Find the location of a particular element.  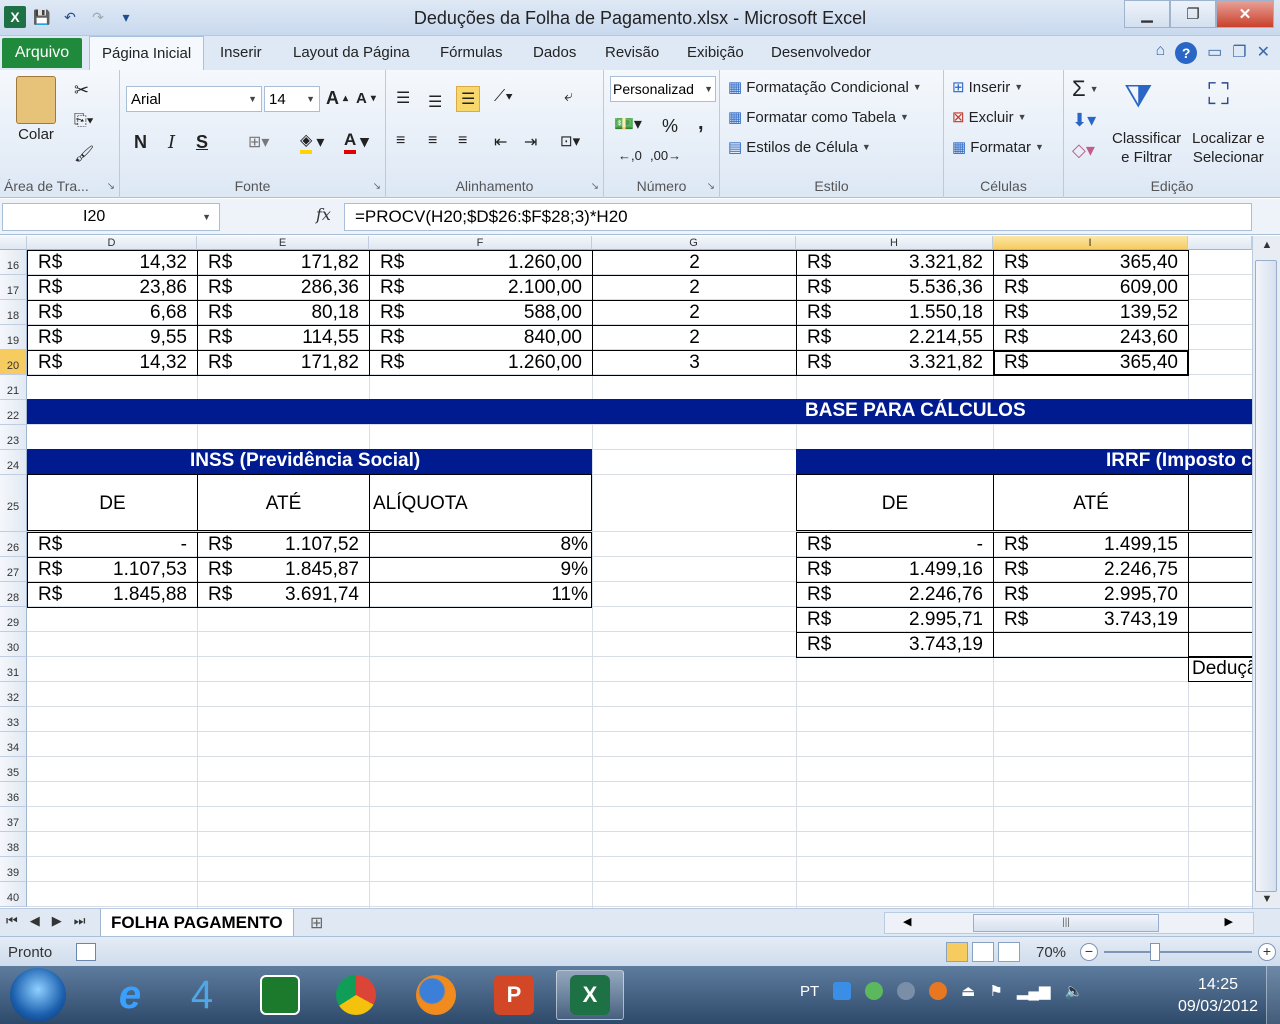

decrease-decimal-icon: ,00→ is located at coordinates (665, 155).